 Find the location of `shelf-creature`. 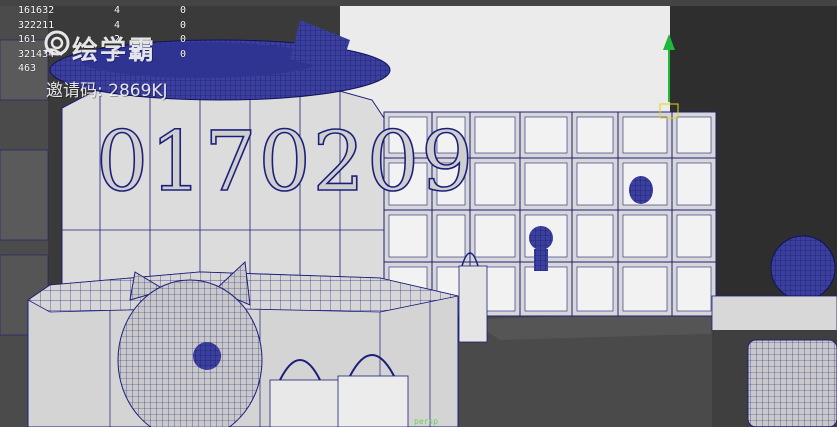

shelf-creature is located at coordinates (641, 190).